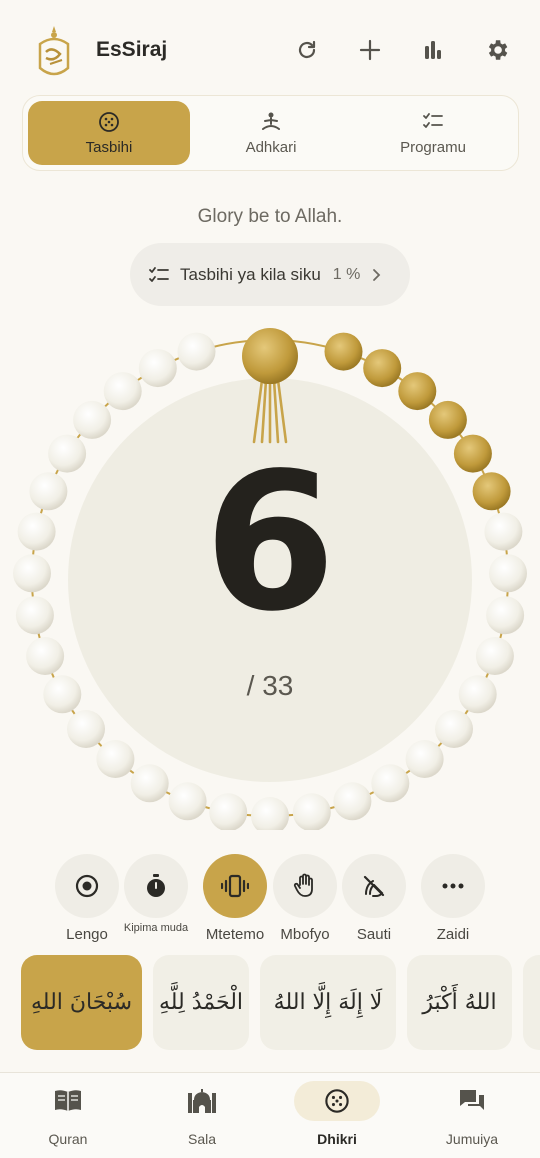 This screenshot has height=1158, width=540. What do you see at coordinates (68, 1114) in the screenshot?
I see `nav-quran: Quran` at bounding box center [68, 1114].